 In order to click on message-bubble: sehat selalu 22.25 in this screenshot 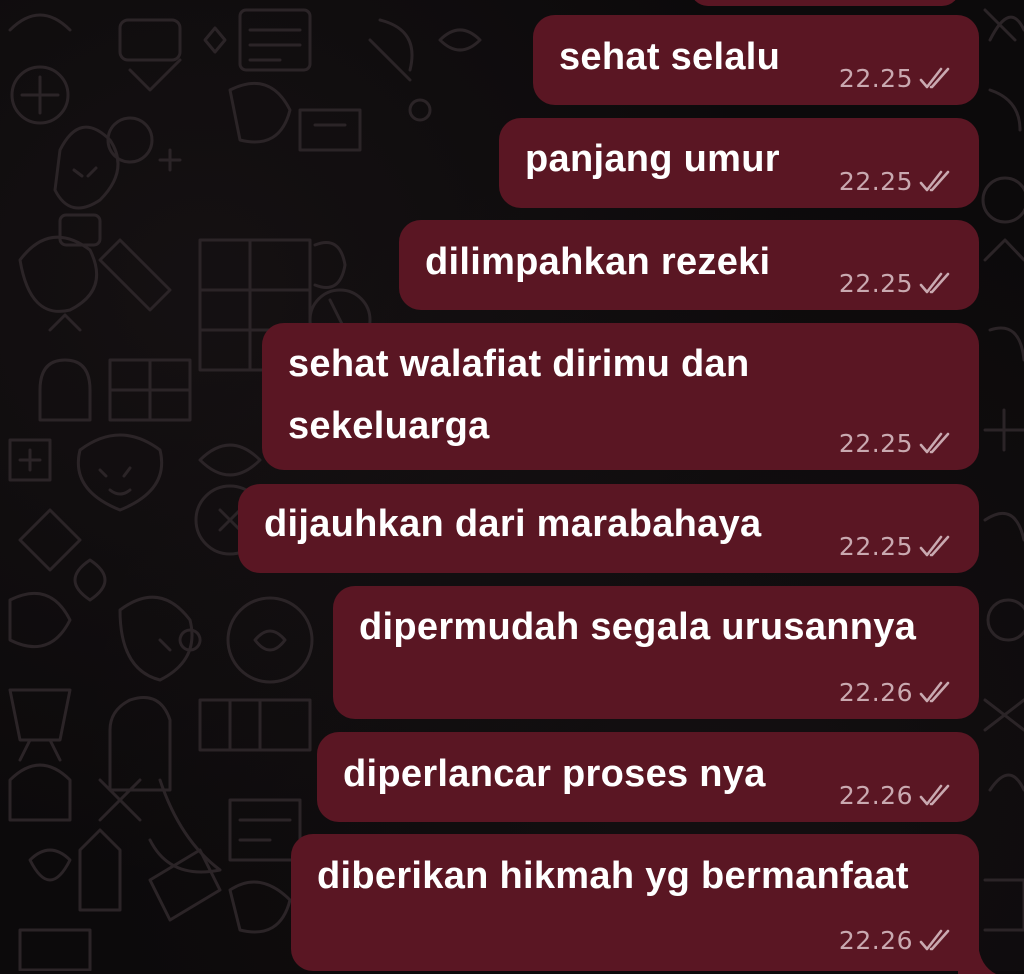, I will do `click(756, 60)`.